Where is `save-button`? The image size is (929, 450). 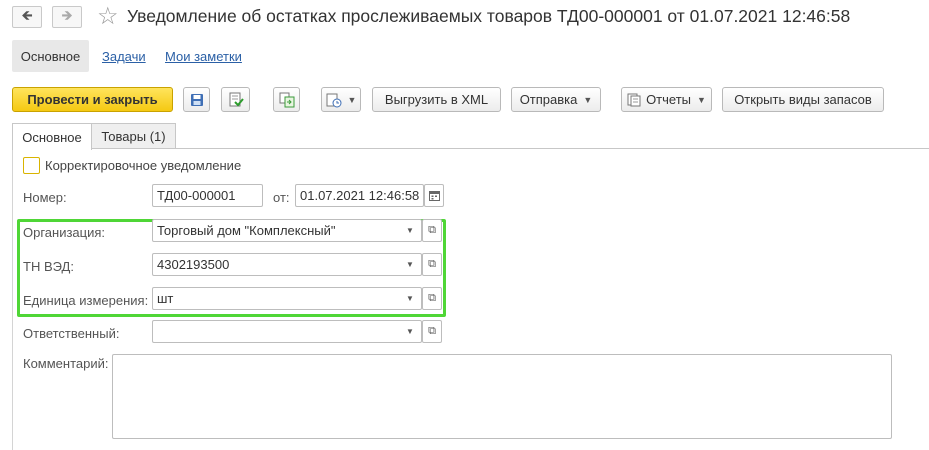 save-button is located at coordinates (196, 99).